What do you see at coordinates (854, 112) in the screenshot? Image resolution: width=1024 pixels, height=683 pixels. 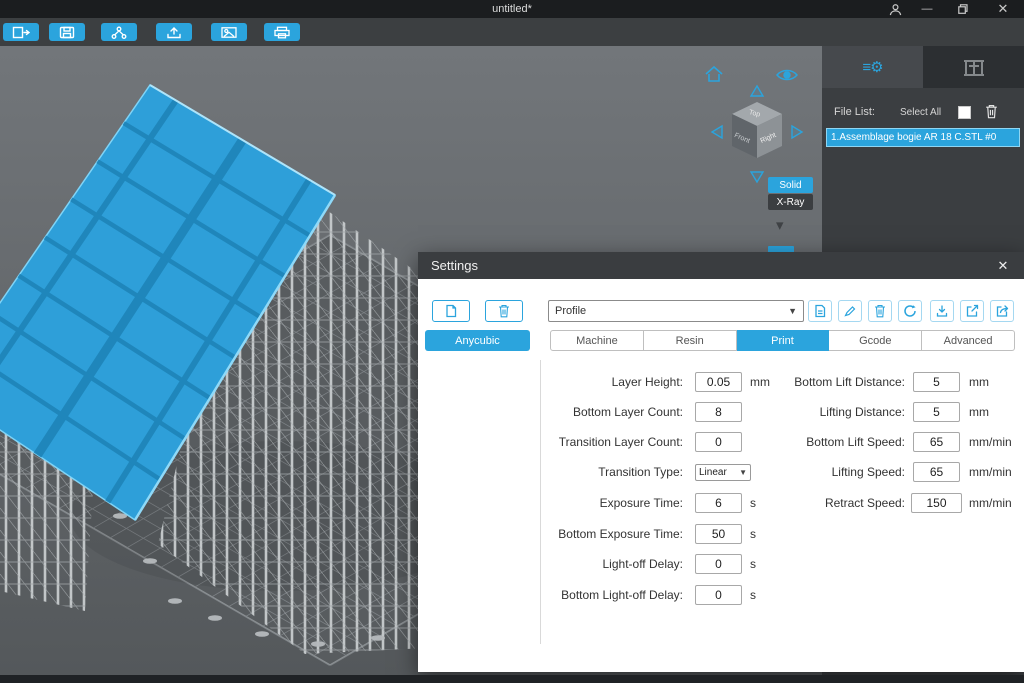 I see `file-list-label: File List:` at bounding box center [854, 112].